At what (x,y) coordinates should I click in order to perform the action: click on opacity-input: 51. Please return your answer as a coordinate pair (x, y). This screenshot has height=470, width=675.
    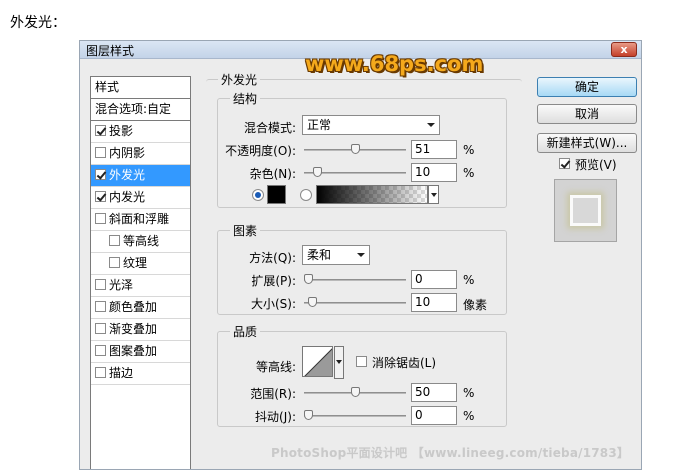
    Looking at the image, I should click on (434, 149).